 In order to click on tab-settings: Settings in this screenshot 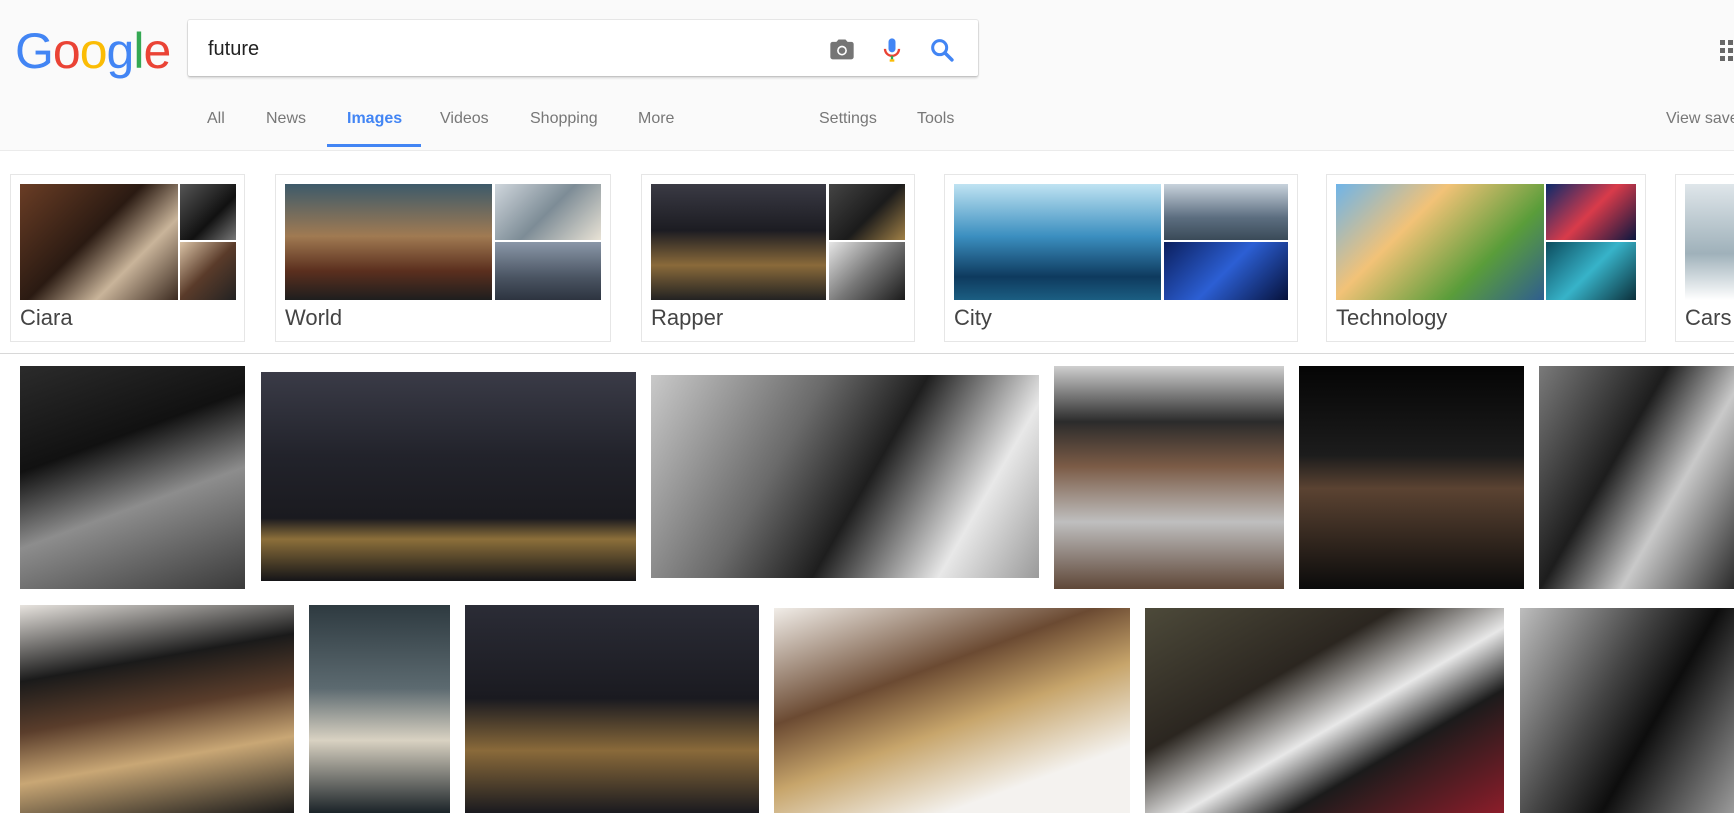, I will do `click(848, 119)`.